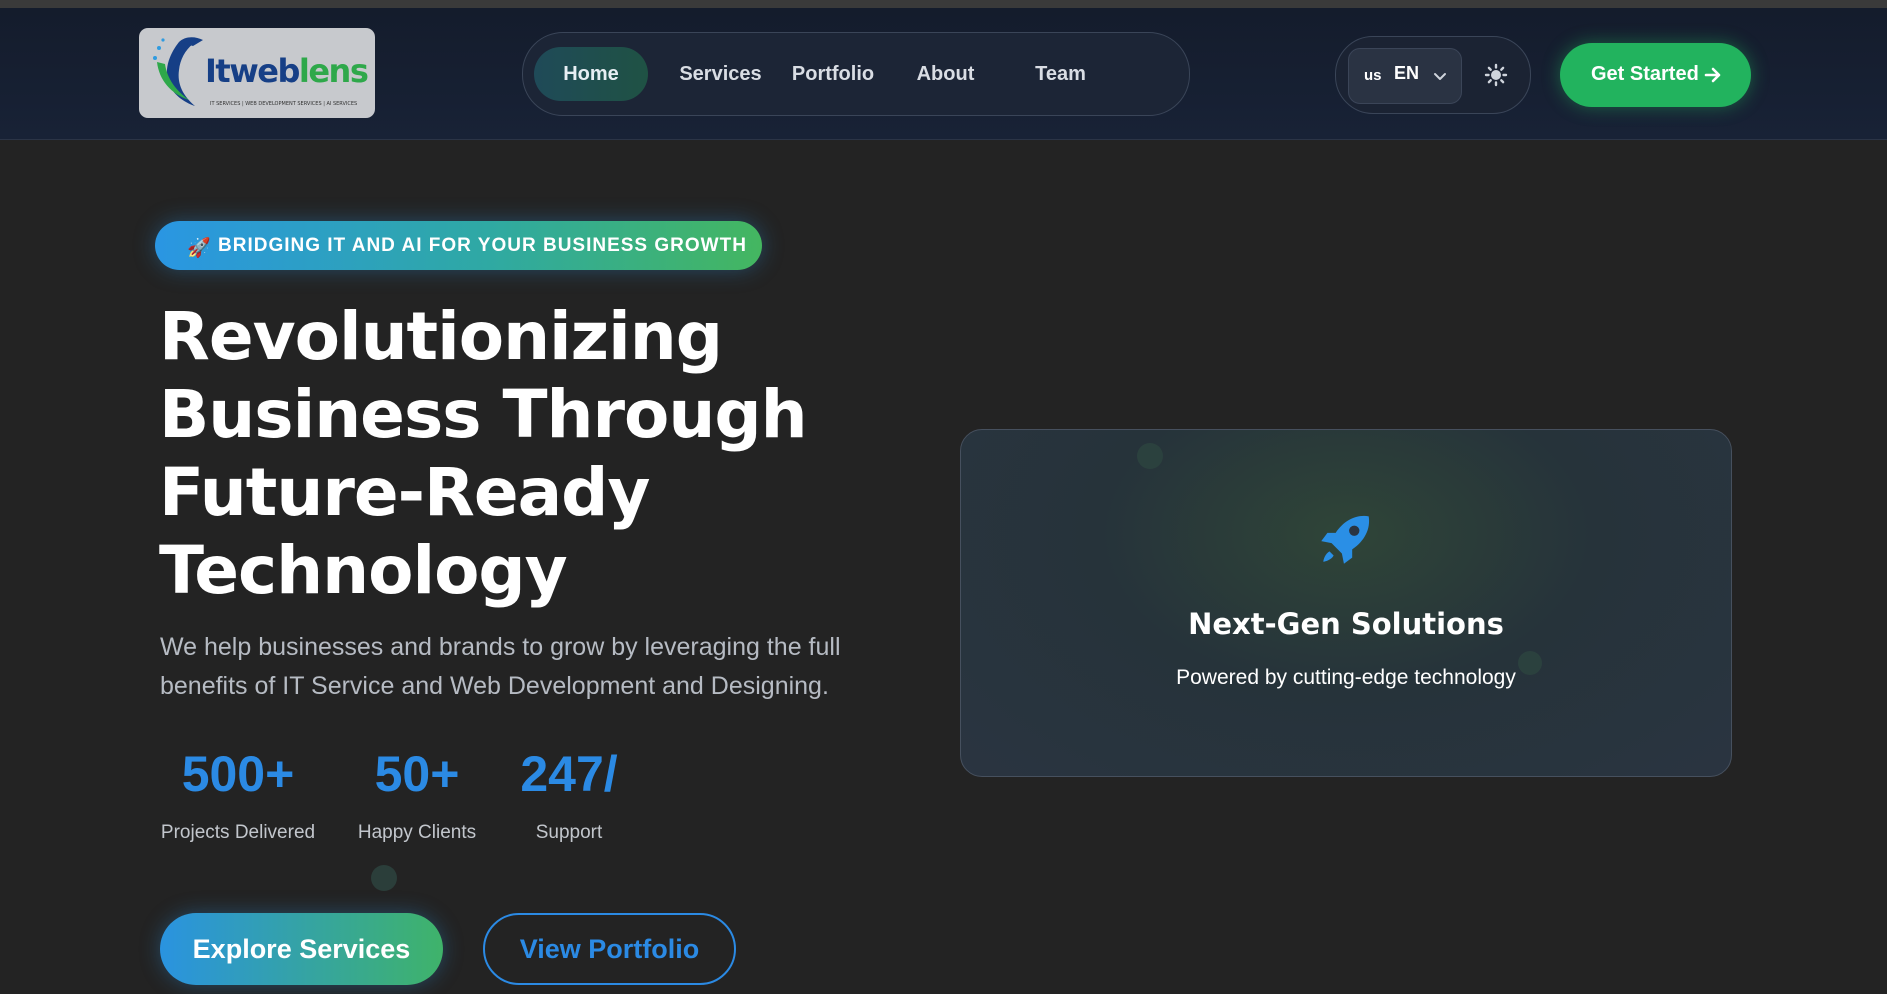 This screenshot has height=994, width=1887. I want to click on browser-top-edge, so click(943, 4).